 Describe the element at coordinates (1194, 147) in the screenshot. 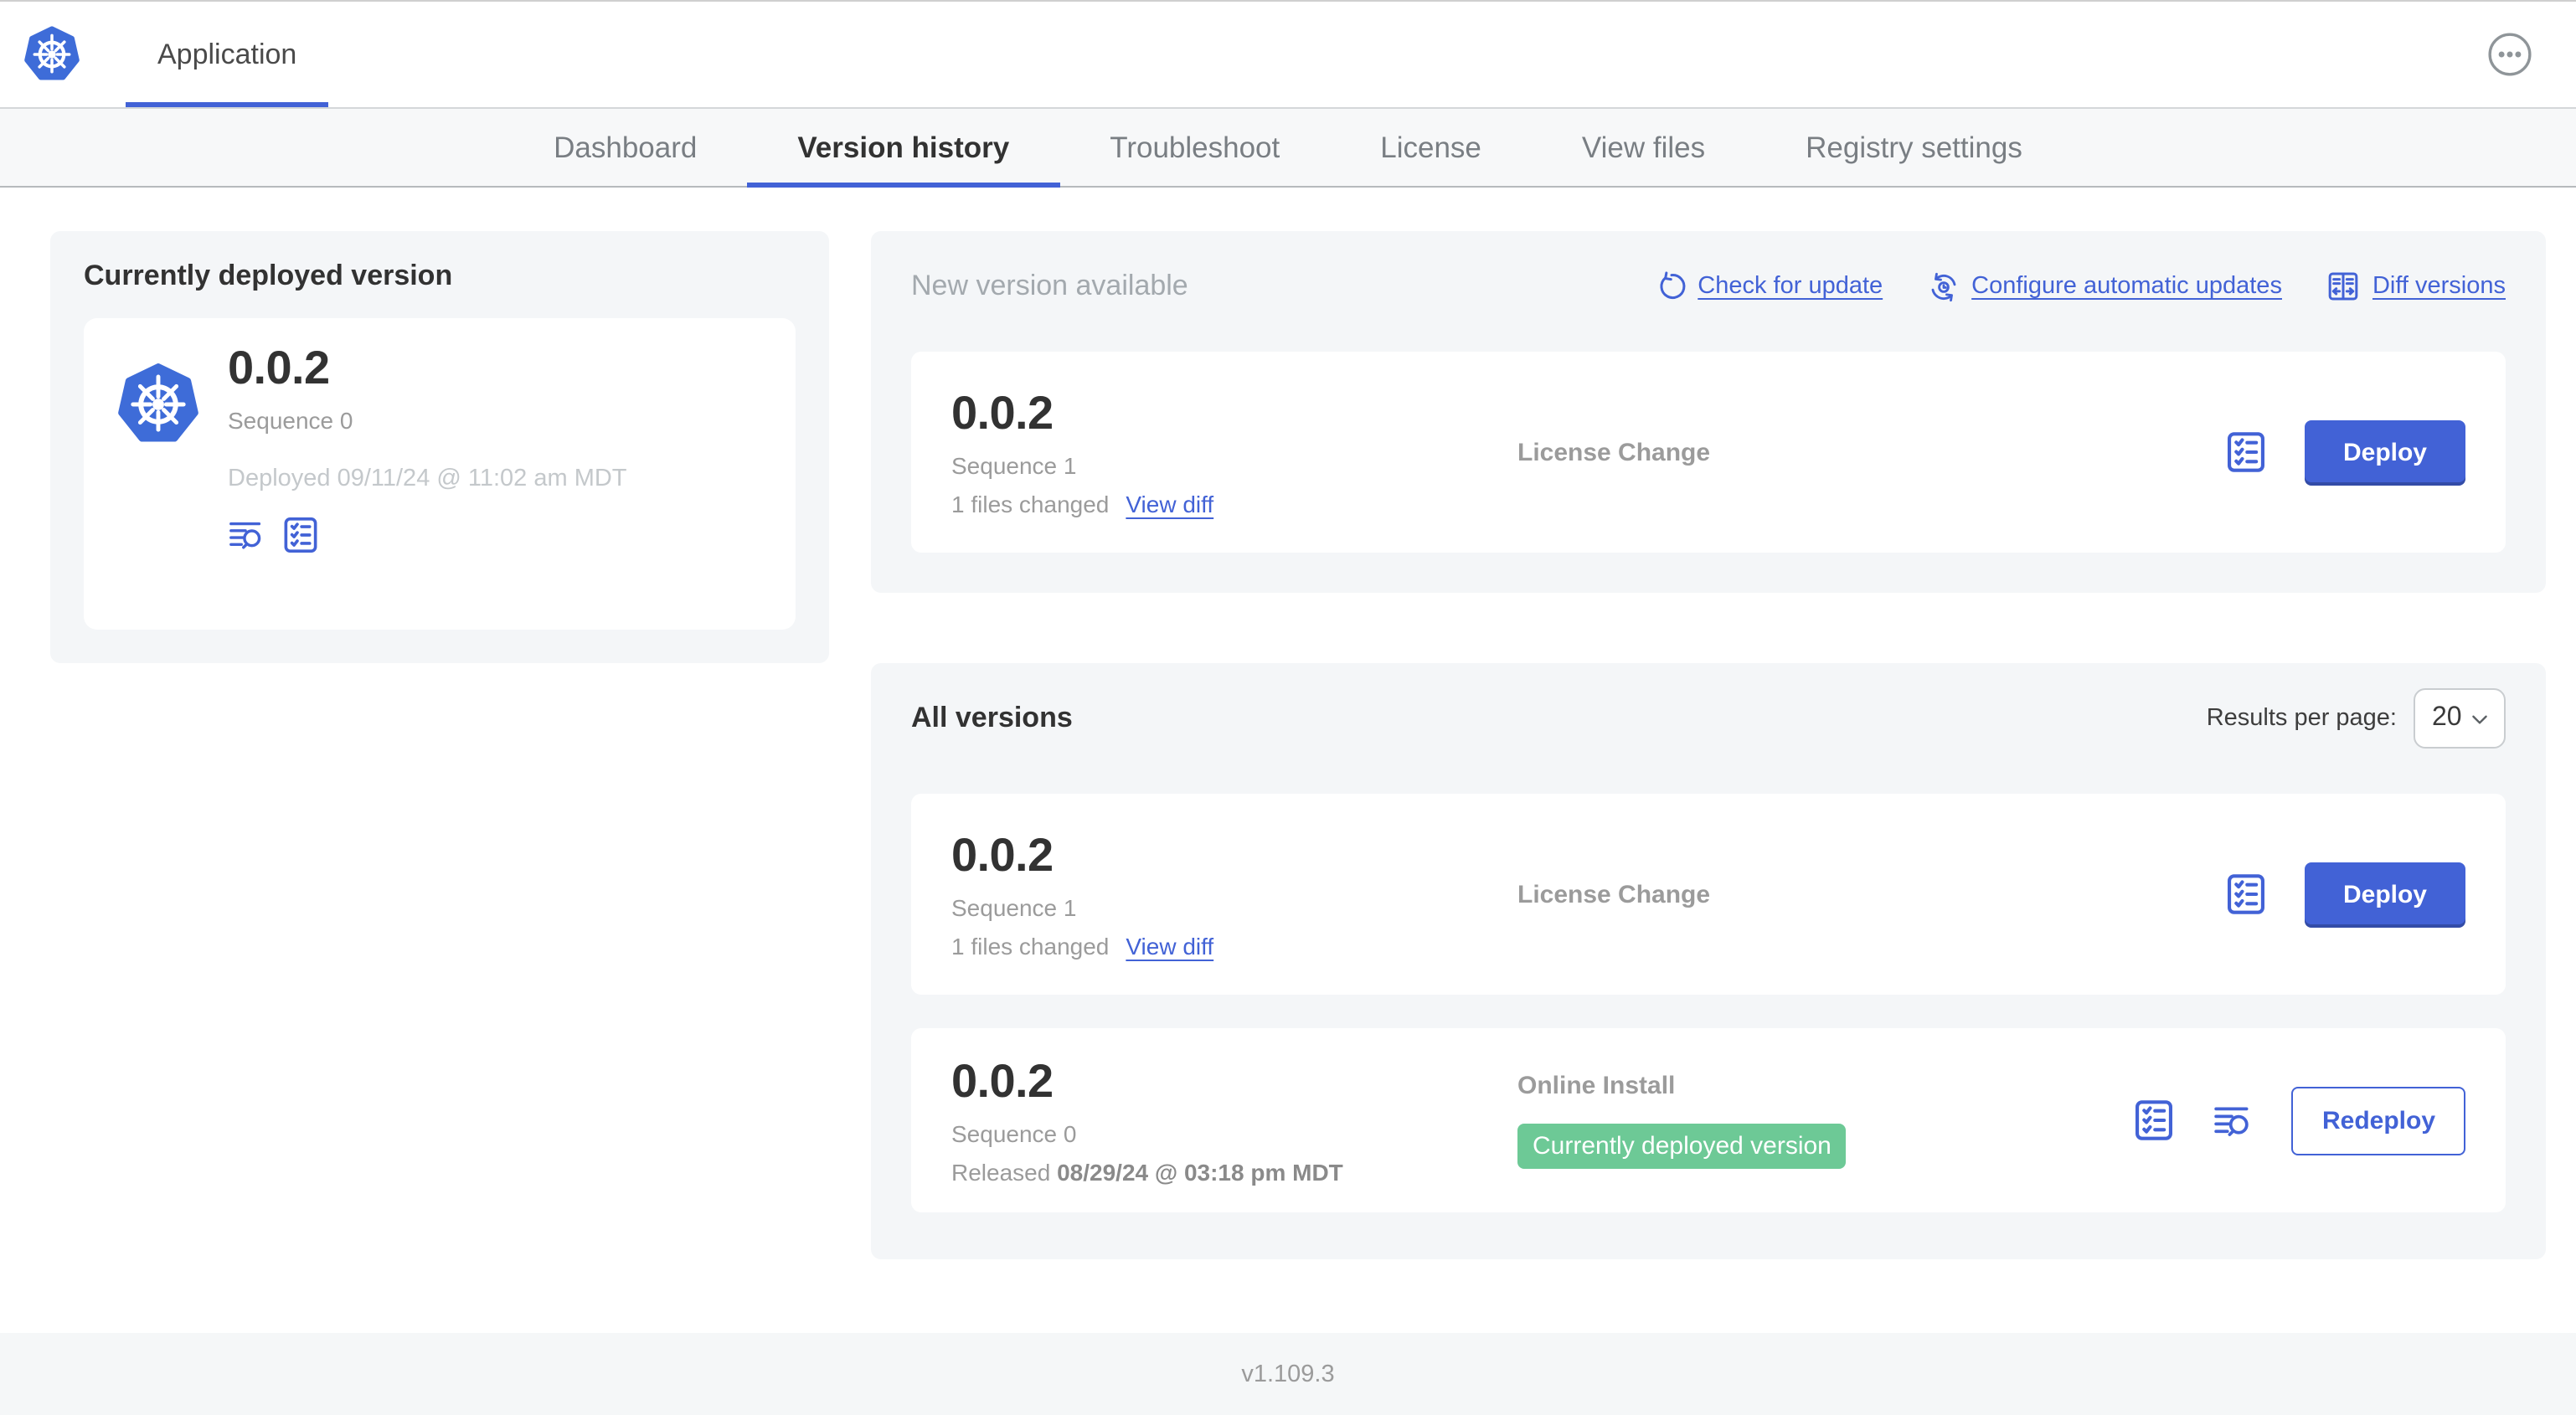

I see `tab-troubleshoot: Troubleshoot` at that location.